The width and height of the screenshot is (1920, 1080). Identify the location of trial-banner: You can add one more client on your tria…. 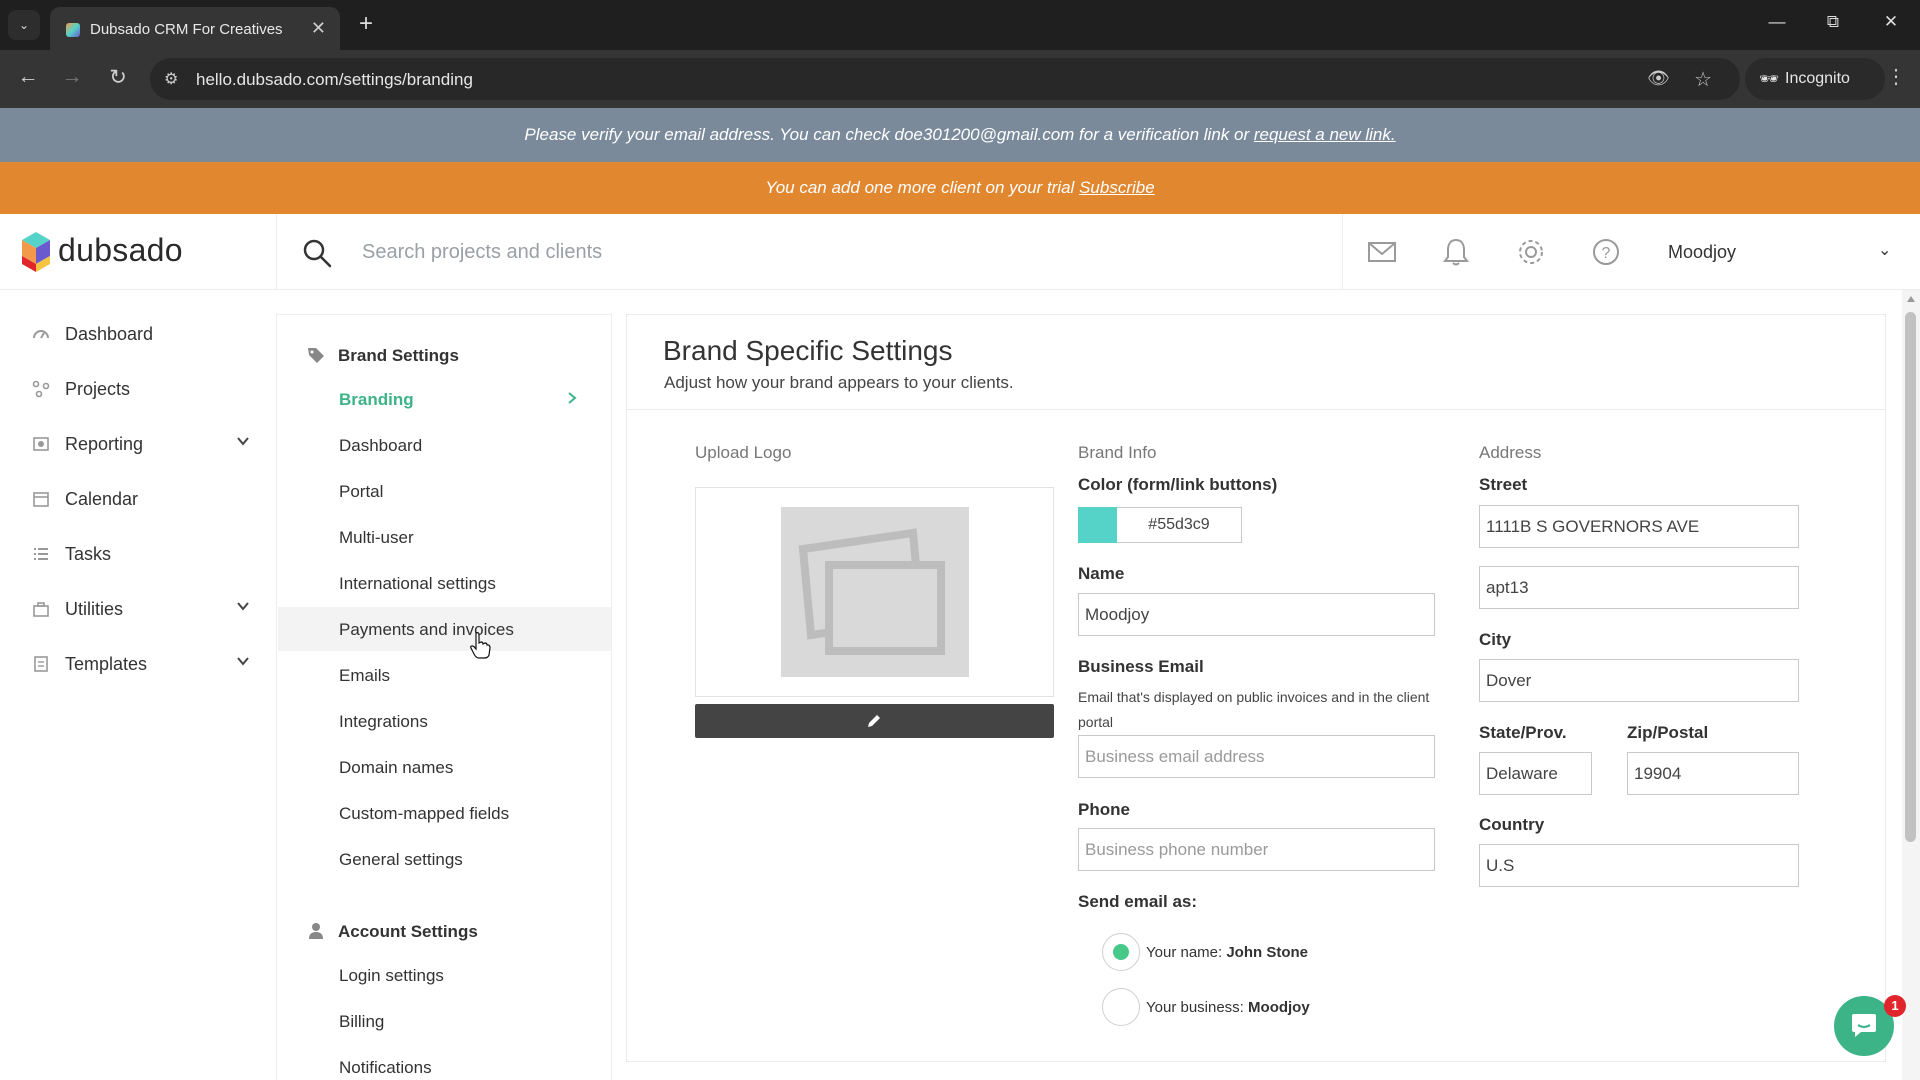
(960, 188).